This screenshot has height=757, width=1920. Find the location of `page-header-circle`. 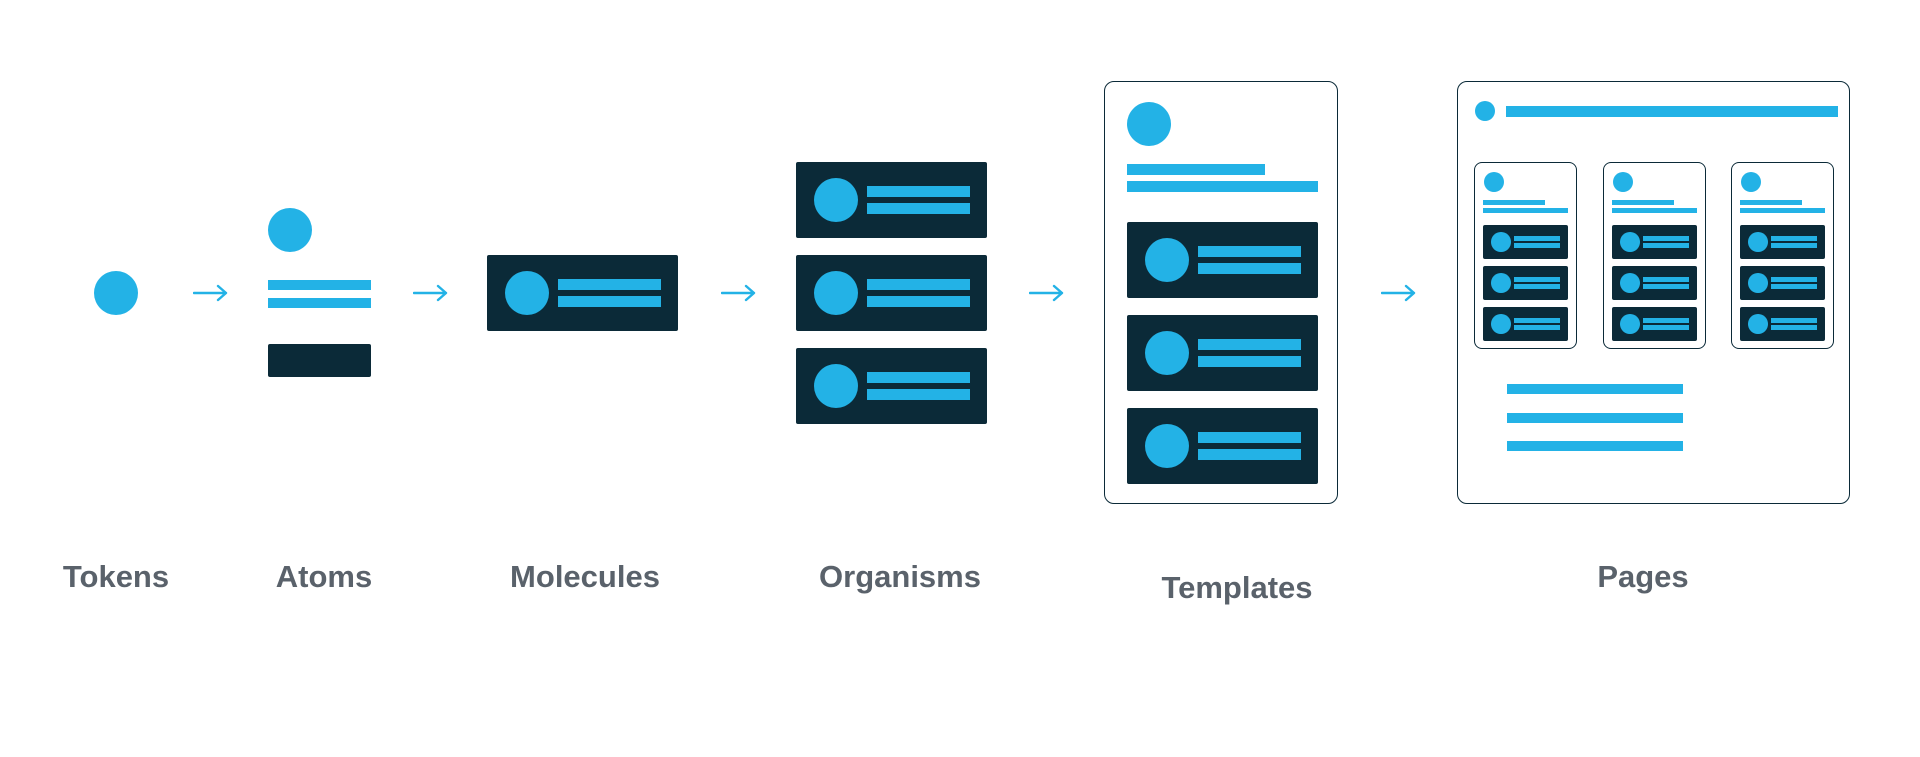

page-header-circle is located at coordinates (1485, 111).